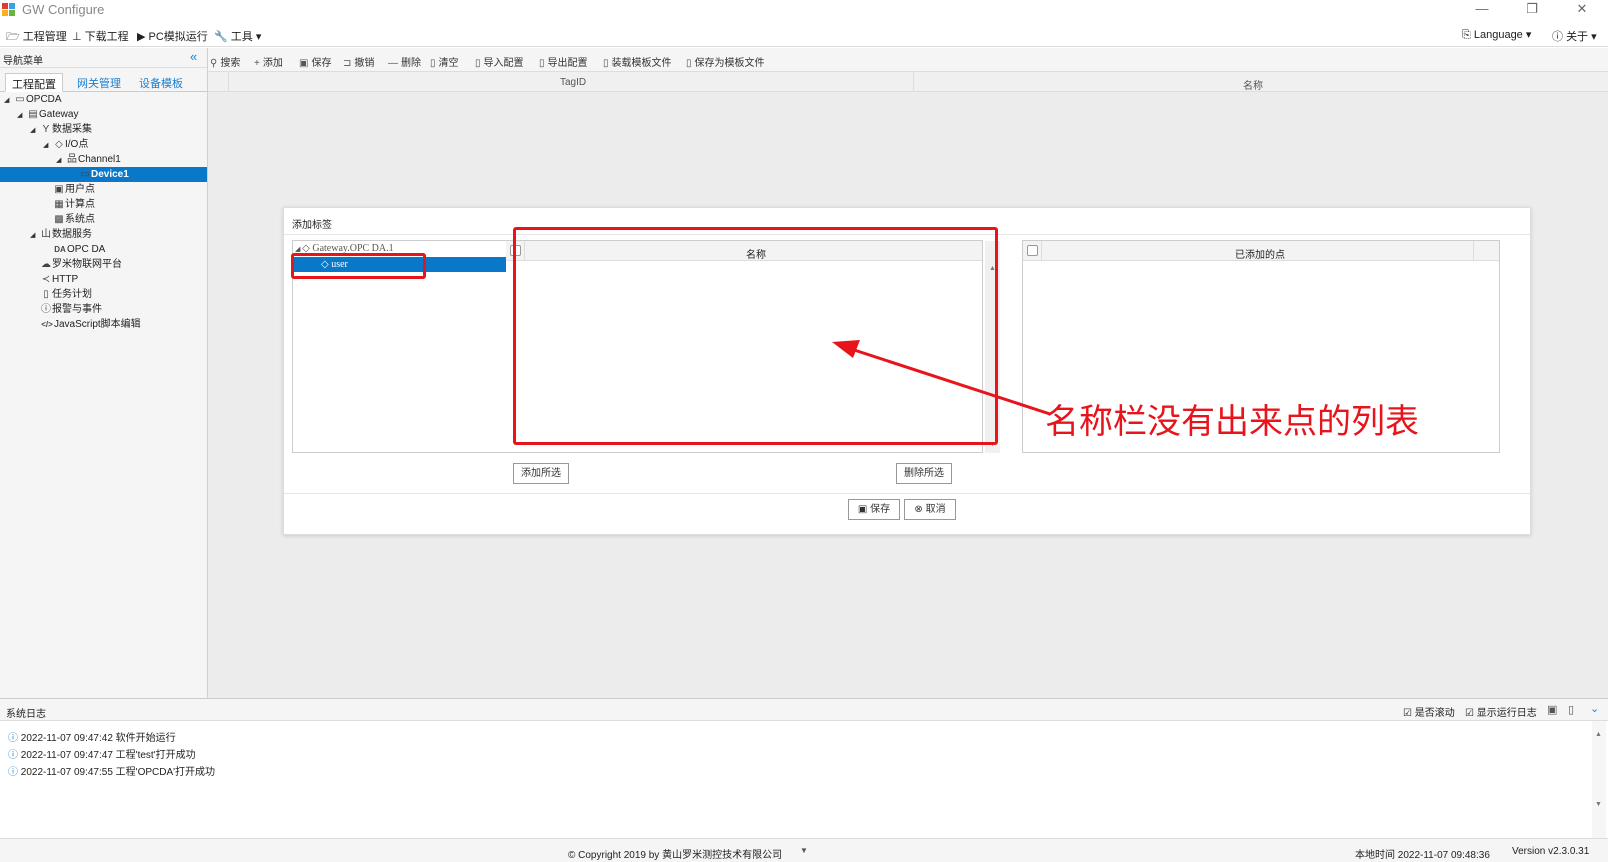 The height and width of the screenshot is (862, 1608). What do you see at coordinates (110, 174) in the screenshot?
I see `tree-node-label: Device1` at bounding box center [110, 174].